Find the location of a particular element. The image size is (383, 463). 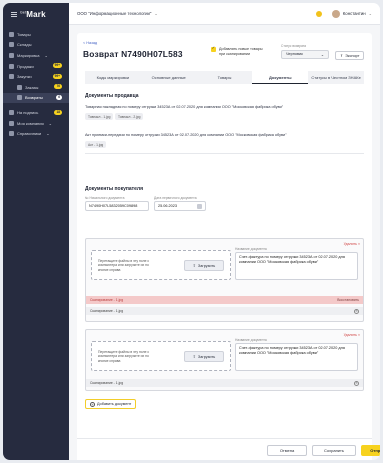

plus-icon: + is located at coordinates (92, 404).